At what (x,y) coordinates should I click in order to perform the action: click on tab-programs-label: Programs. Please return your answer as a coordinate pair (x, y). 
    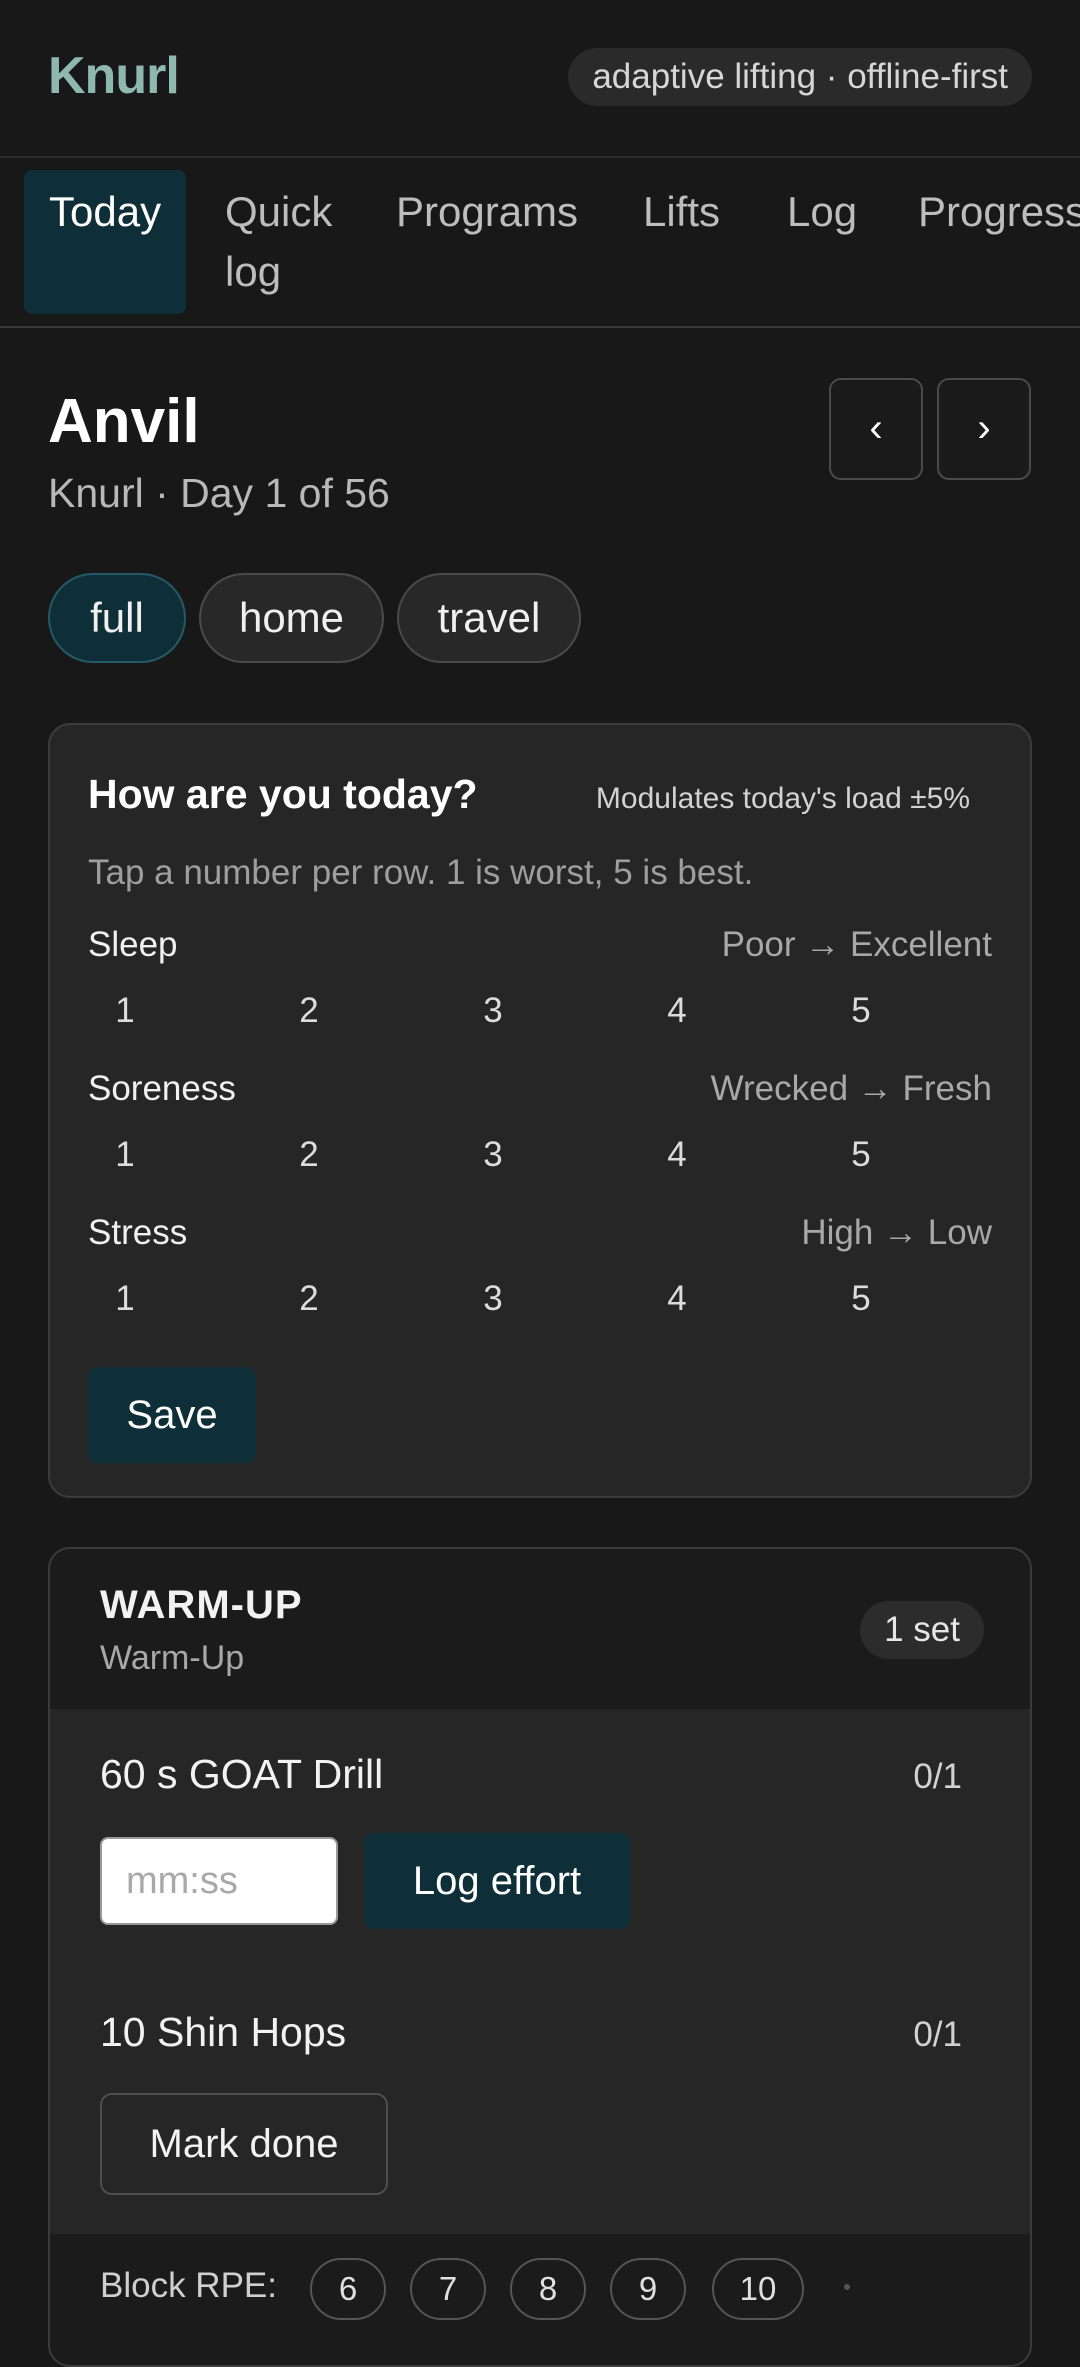
    Looking at the image, I should click on (487, 211).